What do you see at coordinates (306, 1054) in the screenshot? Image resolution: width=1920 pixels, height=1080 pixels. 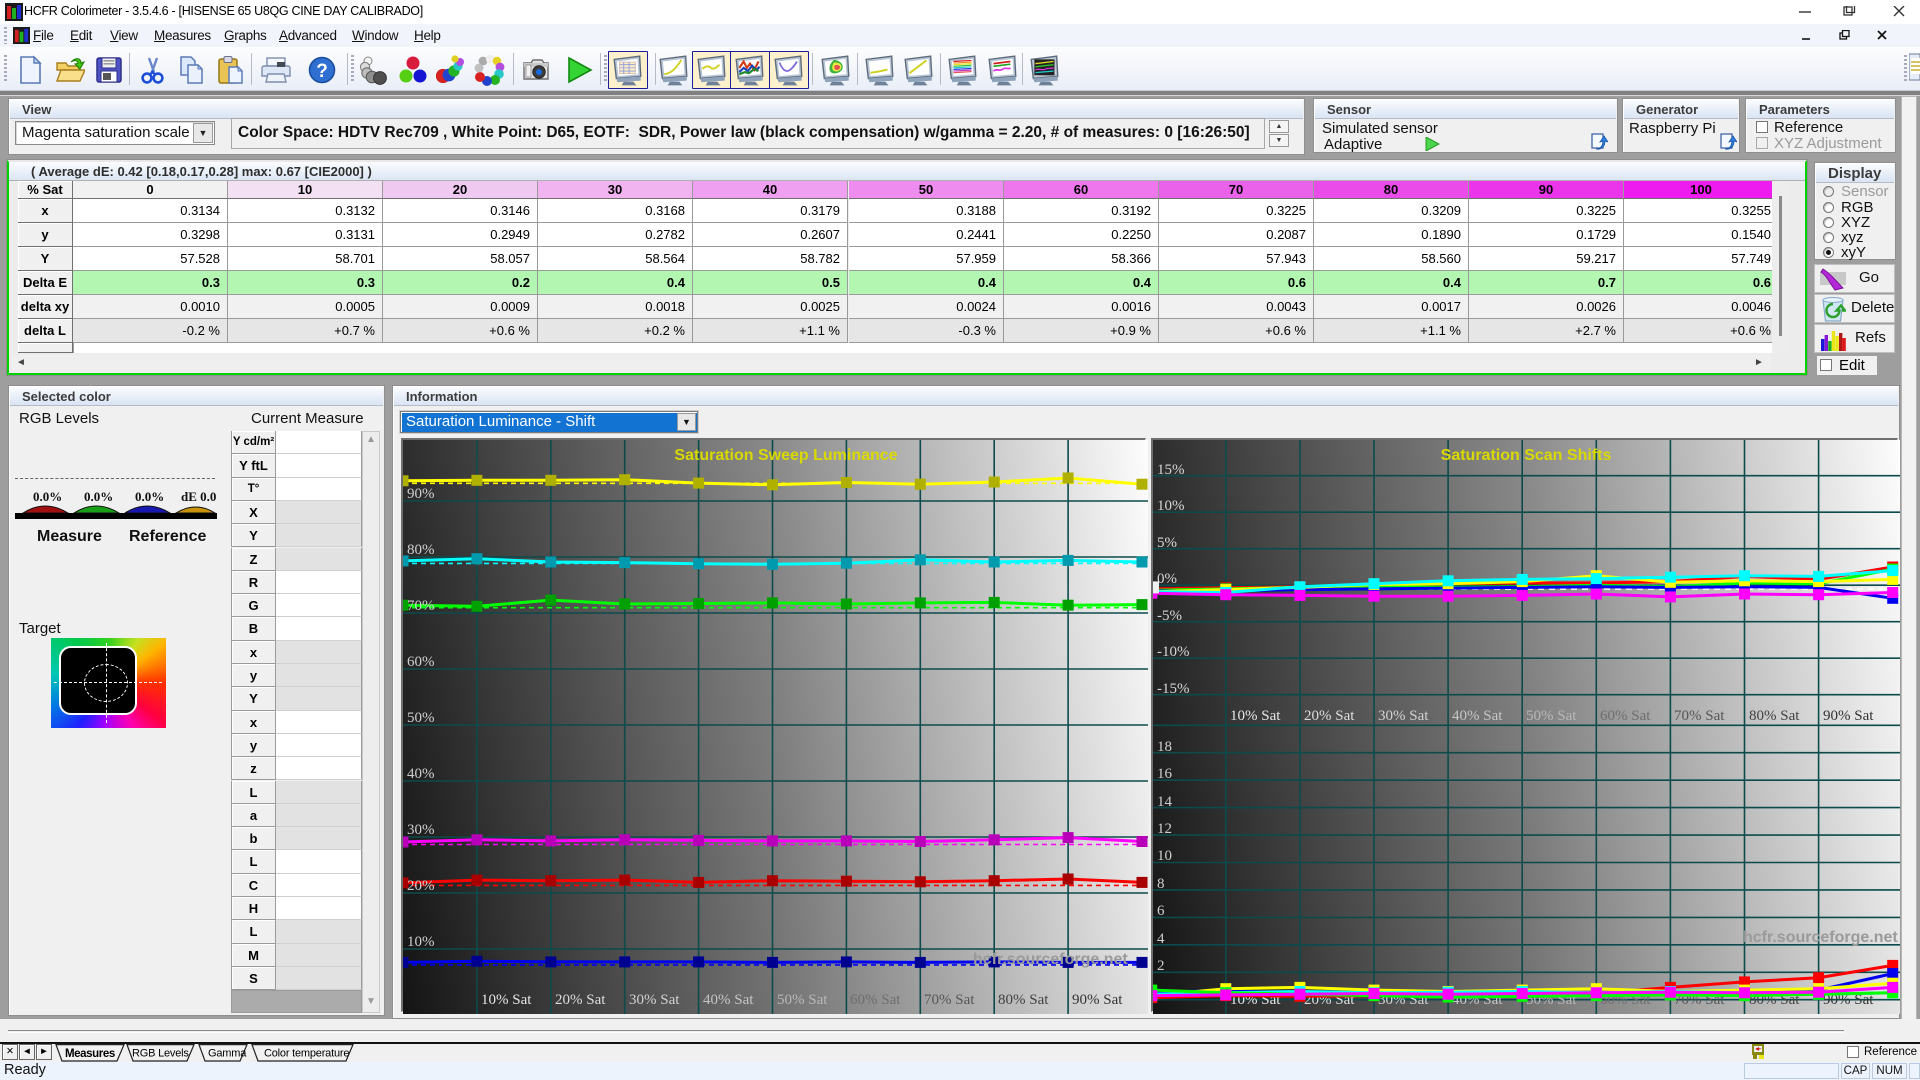 I see `svg-text: Color temperature` at bounding box center [306, 1054].